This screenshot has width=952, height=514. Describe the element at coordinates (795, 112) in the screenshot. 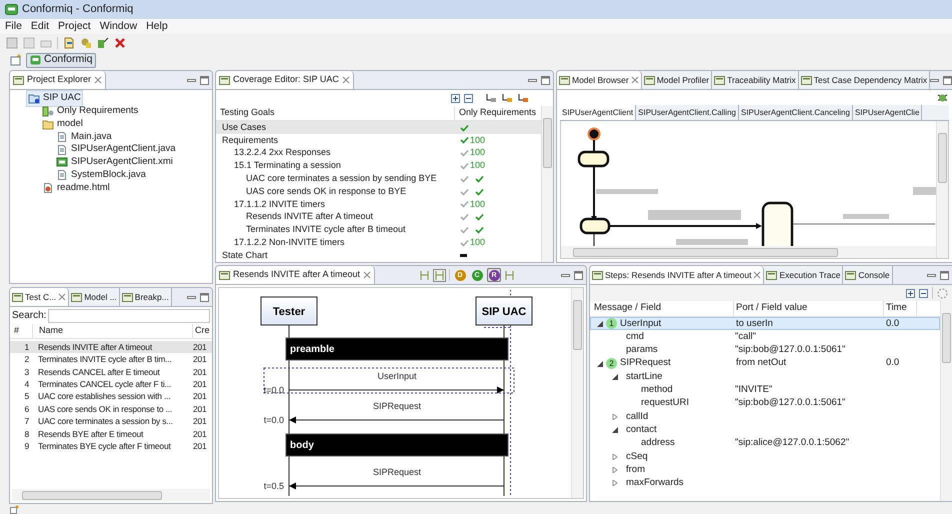

I see `diagram-tab: SIPUserAgentClient.Canceling` at that location.